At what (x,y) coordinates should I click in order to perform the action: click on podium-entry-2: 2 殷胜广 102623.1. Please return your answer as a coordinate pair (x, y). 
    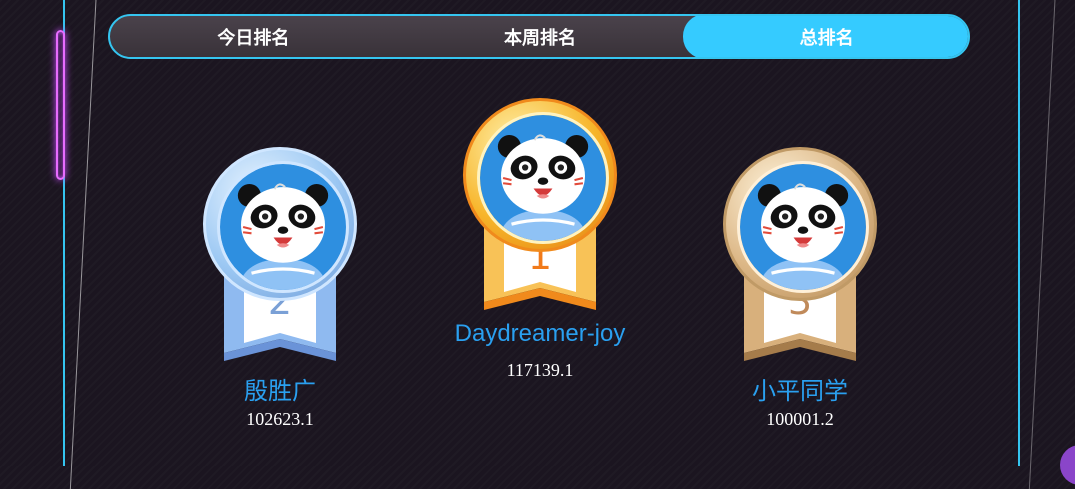
    Looking at the image, I should click on (280, 290).